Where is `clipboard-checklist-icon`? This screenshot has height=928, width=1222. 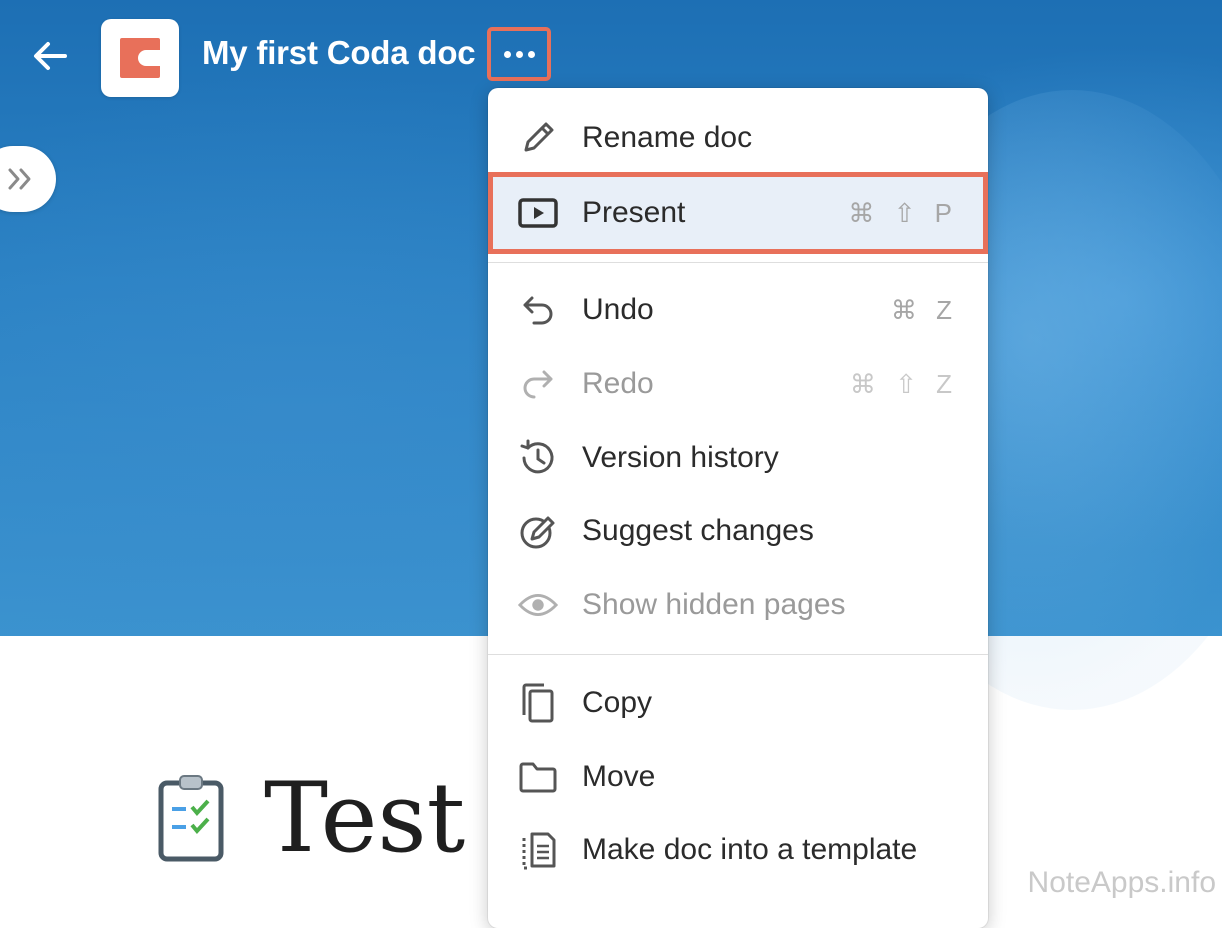
clipboard-checklist-icon is located at coordinates (191, 818).